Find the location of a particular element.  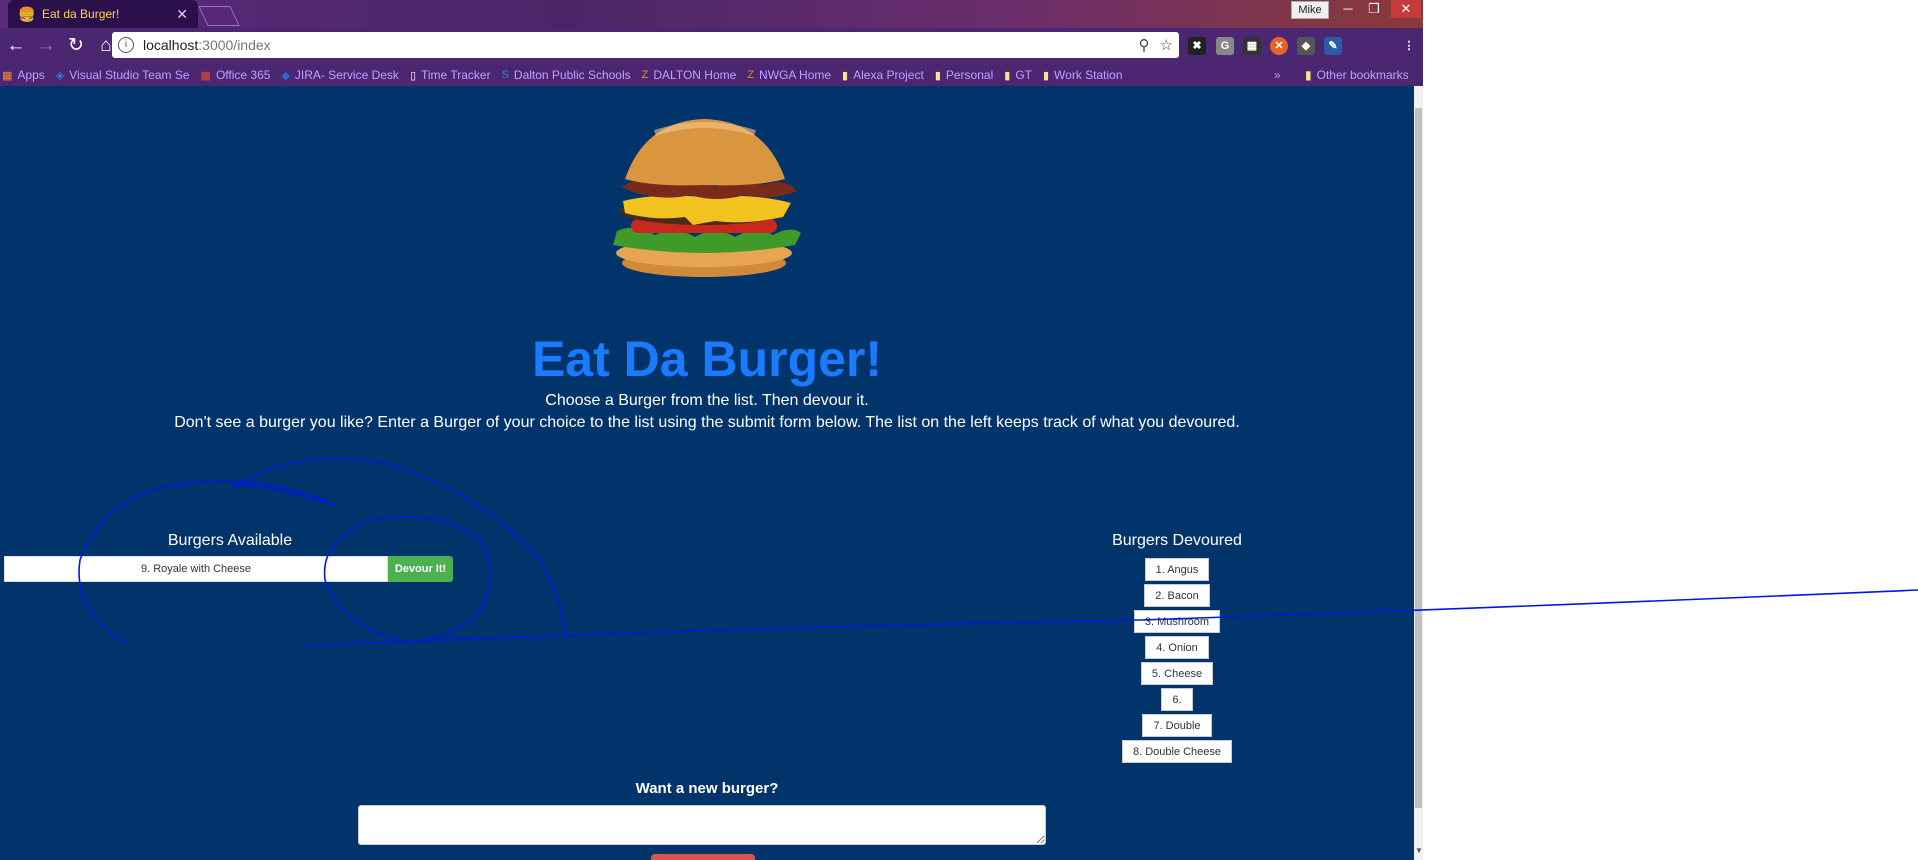

new-burger-input is located at coordinates (702, 825).